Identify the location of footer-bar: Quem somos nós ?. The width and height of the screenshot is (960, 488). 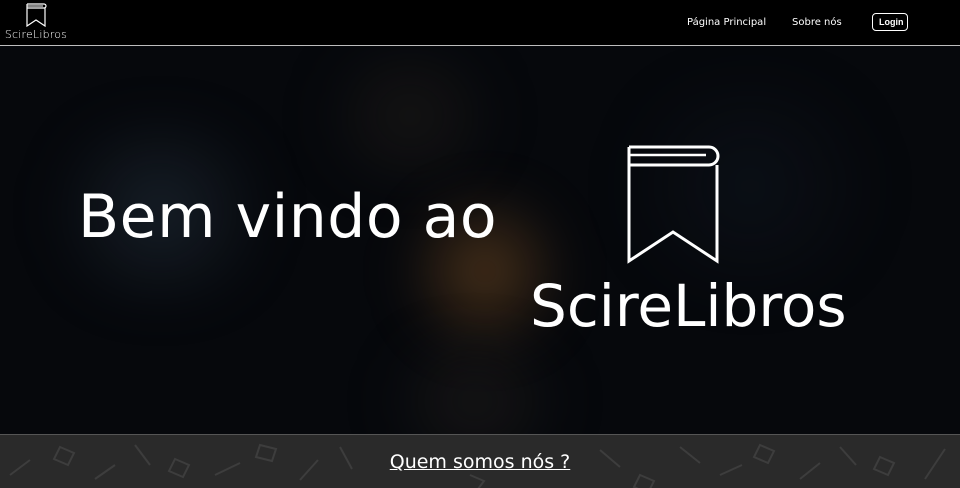
(480, 461).